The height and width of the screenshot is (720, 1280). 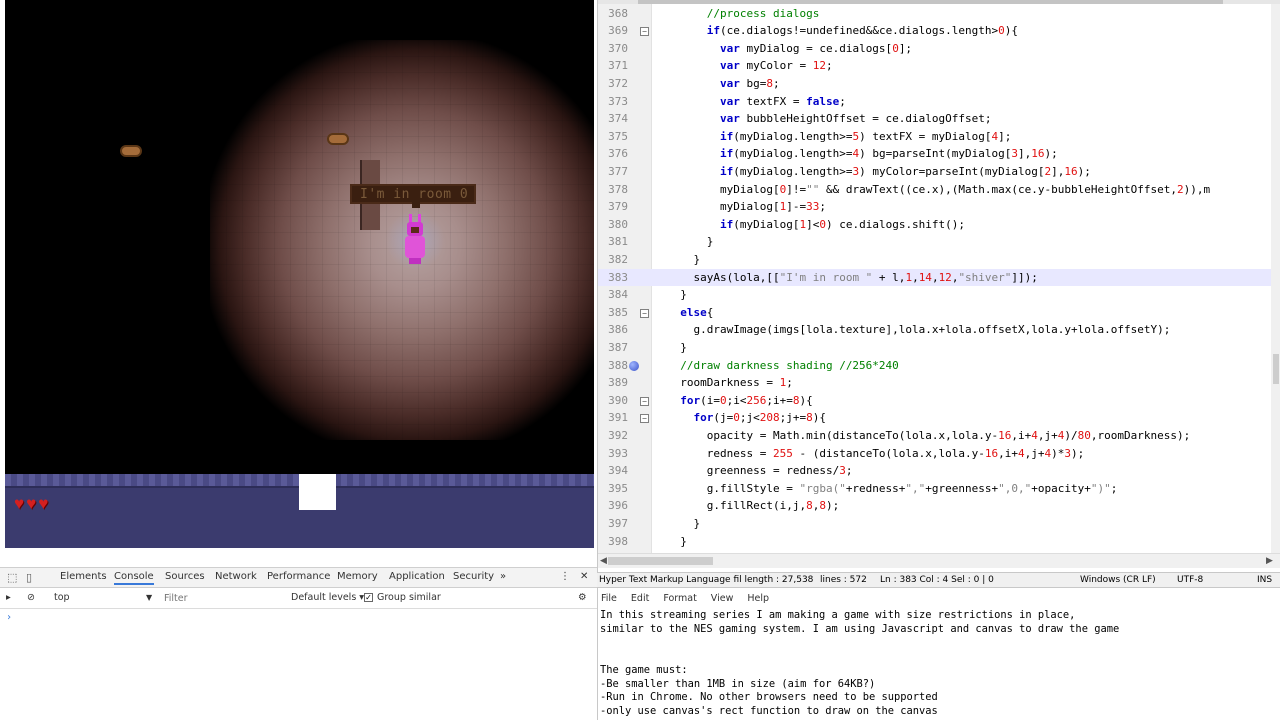 What do you see at coordinates (149, 597) in the screenshot?
I see `chevron-down-icon: ▼` at bounding box center [149, 597].